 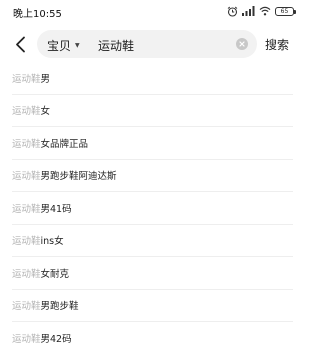 What do you see at coordinates (116, 46) in the screenshot?
I see `search-query-text: 运动鞋` at bounding box center [116, 46].